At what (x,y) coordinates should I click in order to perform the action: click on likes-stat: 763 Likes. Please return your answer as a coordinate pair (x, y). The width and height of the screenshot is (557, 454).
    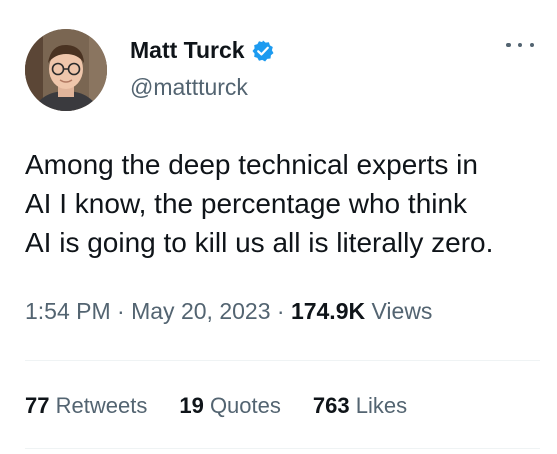
    Looking at the image, I should click on (360, 406).